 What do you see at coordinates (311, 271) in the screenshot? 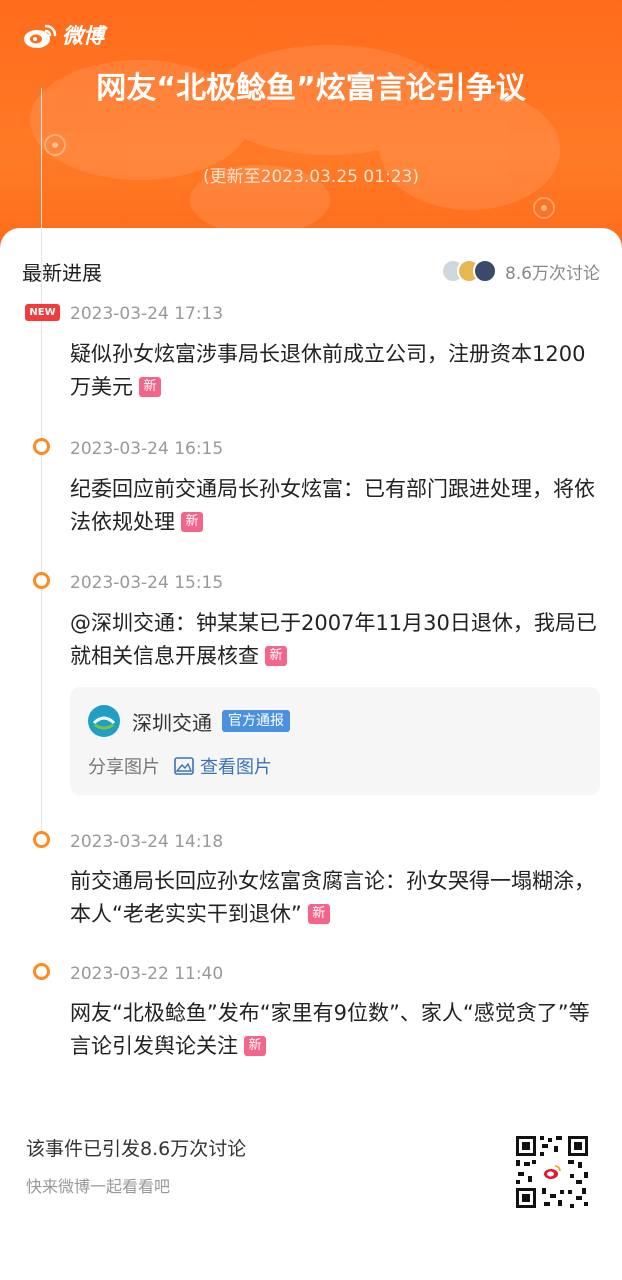
I see `card-header: 最新进展 8.6万次讨论` at bounding box center [311, 271].